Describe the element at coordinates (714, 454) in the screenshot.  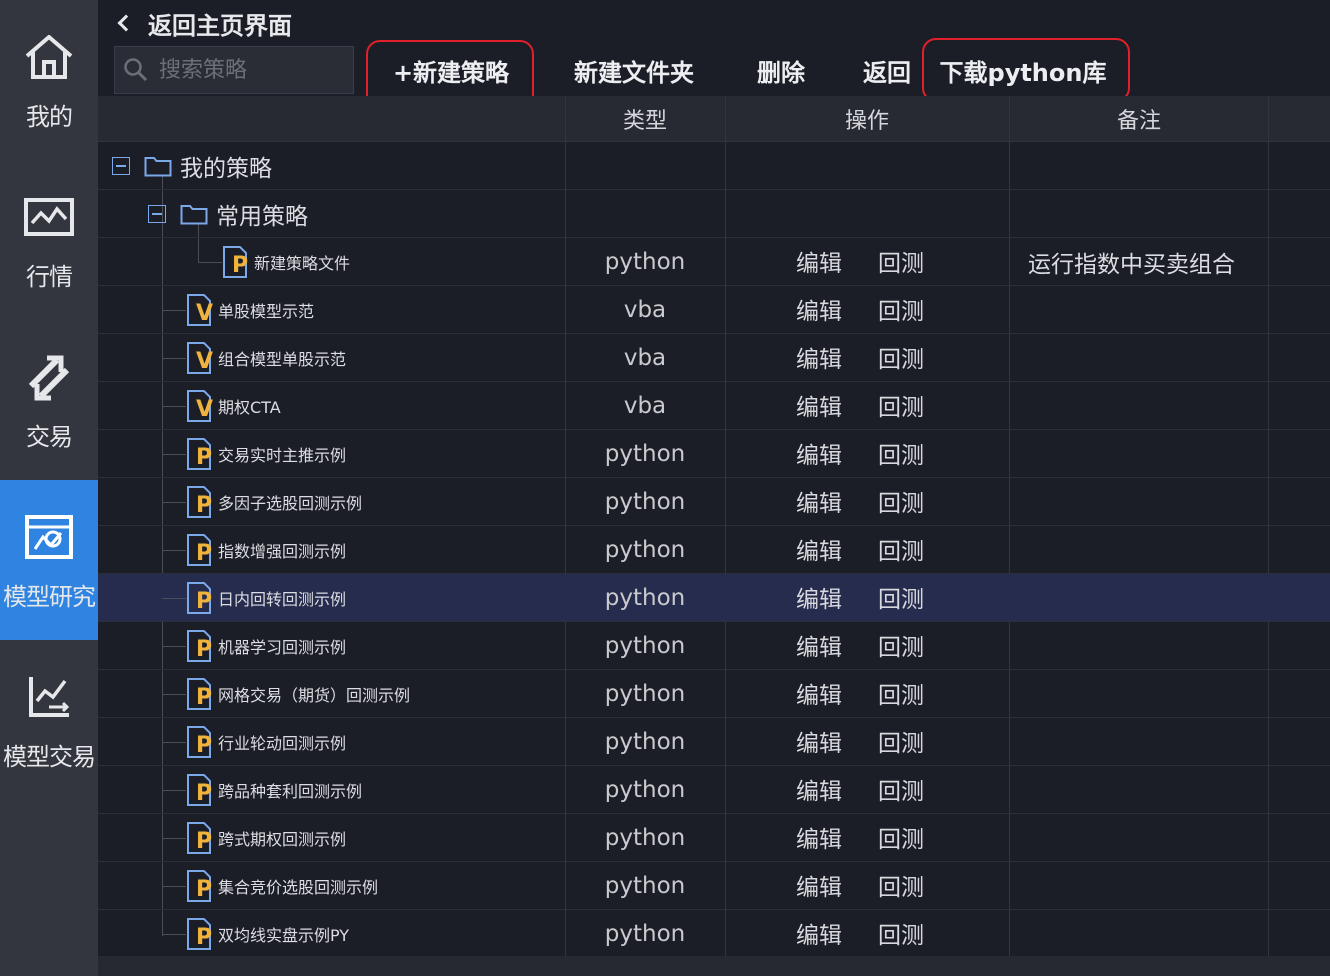
I see `strategy-row: P 交易实时主推示例 python 编辑 回测` at that location.